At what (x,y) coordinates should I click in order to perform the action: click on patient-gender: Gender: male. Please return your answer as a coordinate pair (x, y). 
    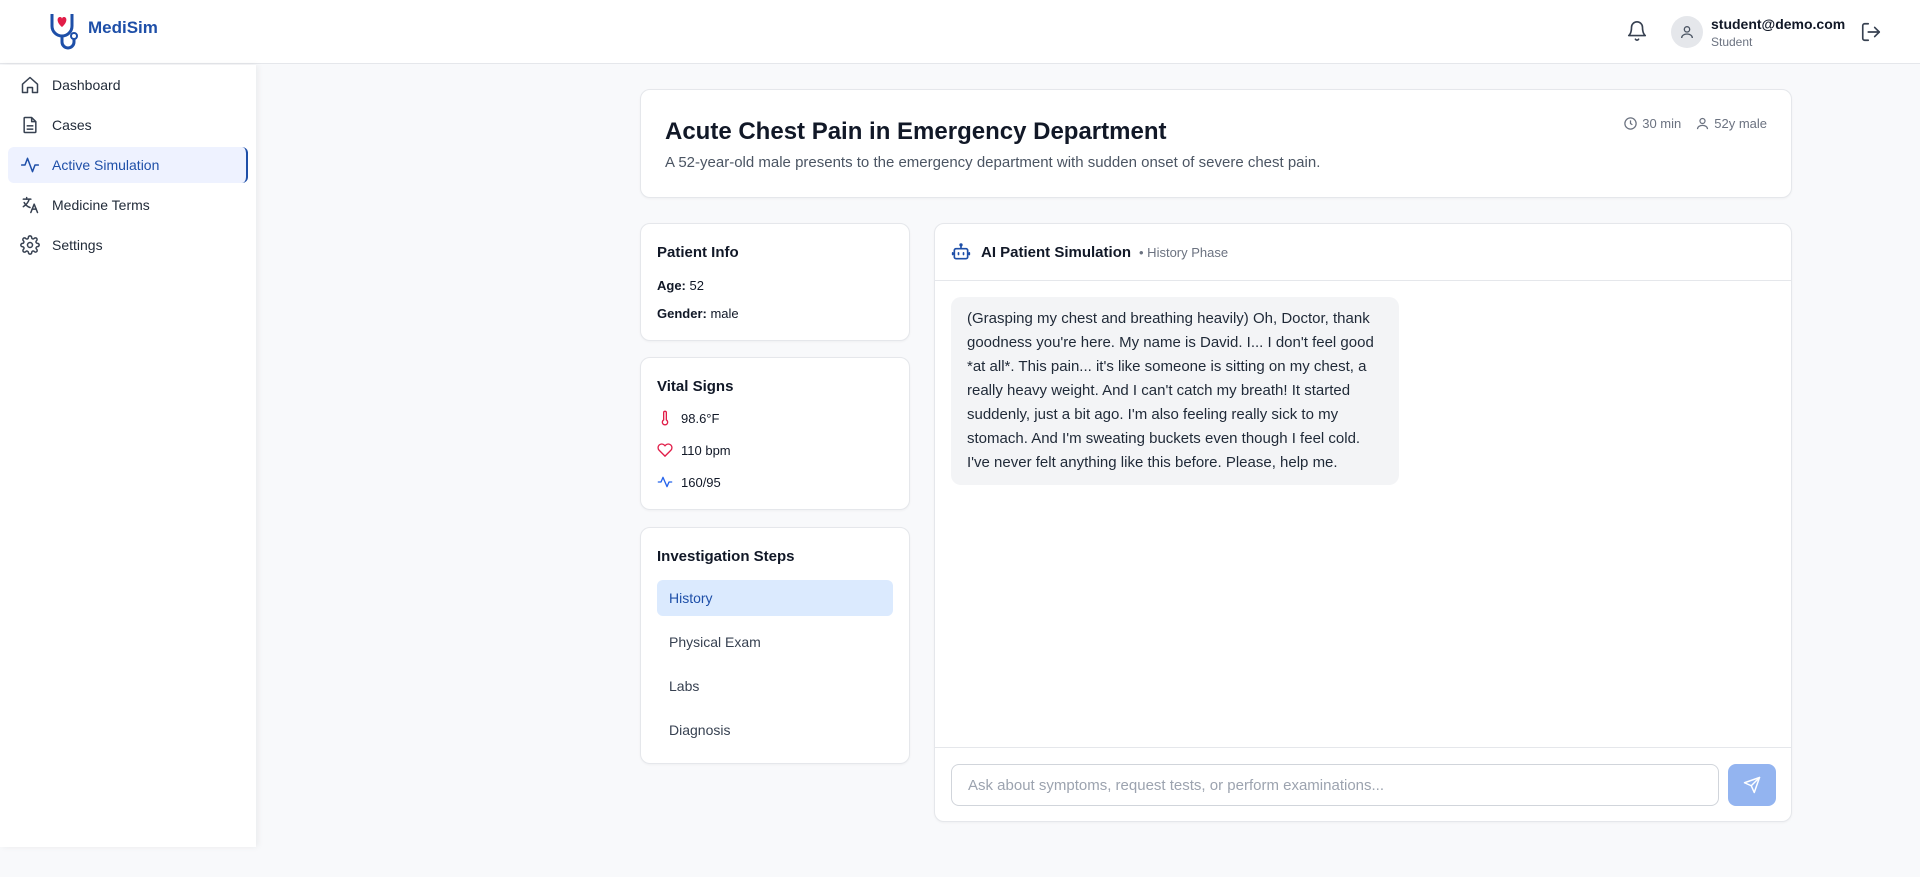
    Looking at the image, I should click on (698, 313).